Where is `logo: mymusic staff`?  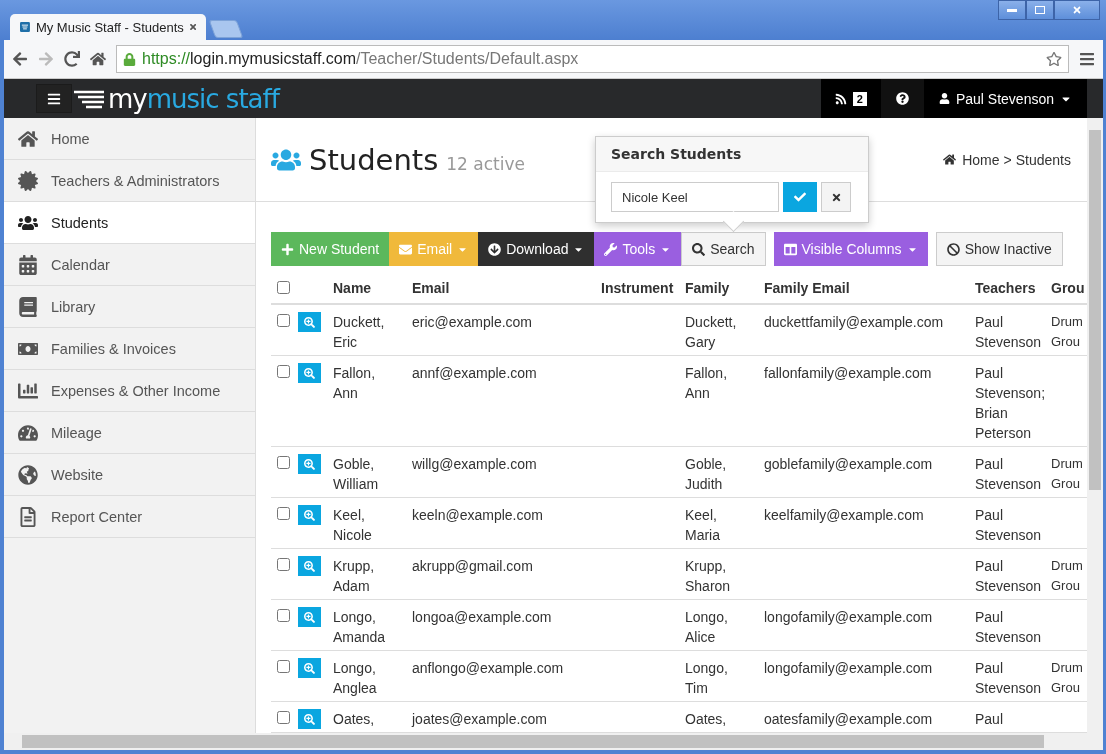 logo: mymusic staff is located at coordinates (175, 98).